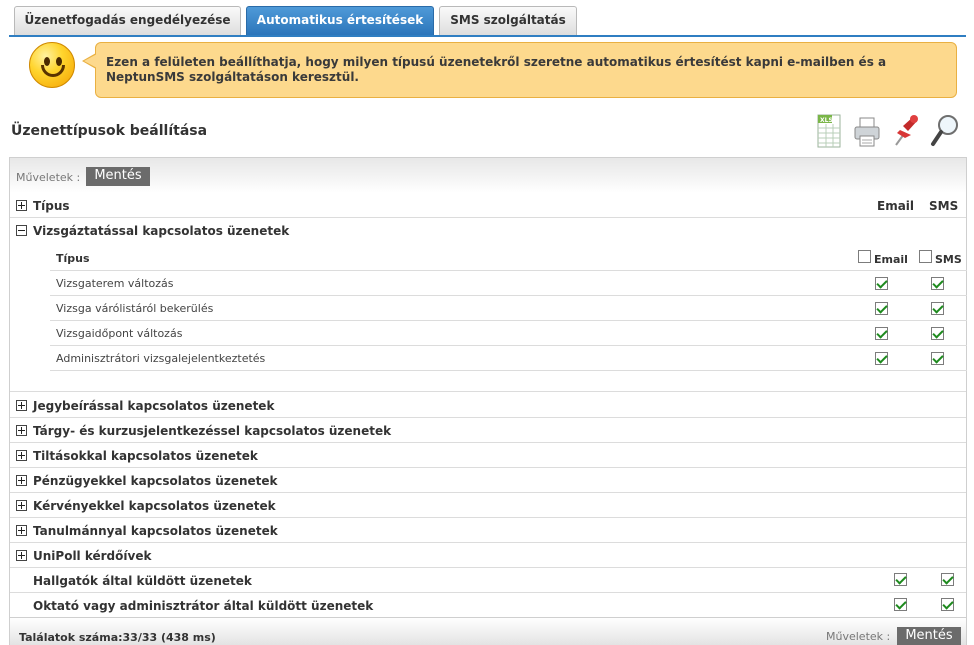 This screenshot has width=974, height=645. What do you see at coordinates (508, 358) in the screenshot?
I see `table-row: Adminisztrátori vizsgalejelentkeztetés` at bounding box center [508, 358].